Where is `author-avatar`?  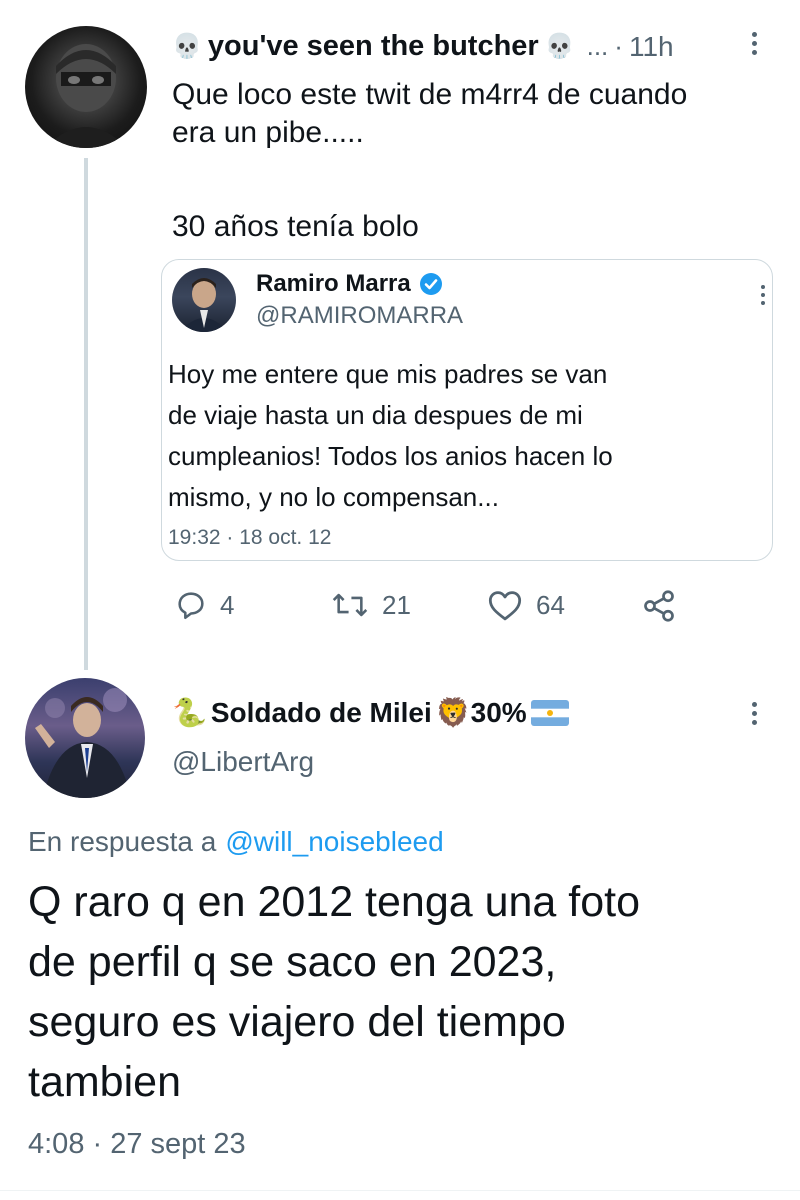 author-avatar is located at coordinates (86, 87).